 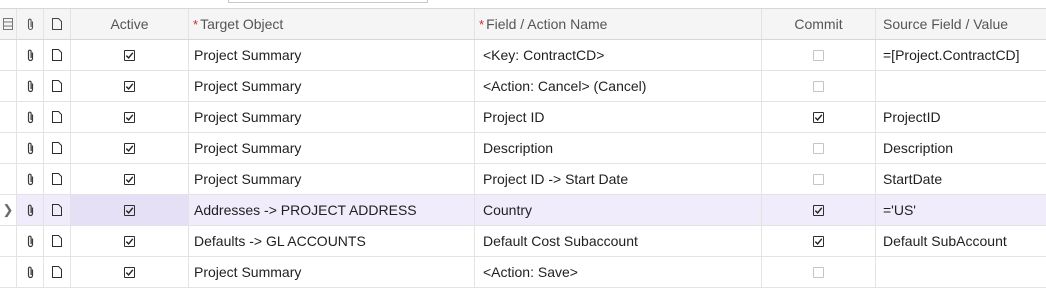 I want to click on field-action-cell: <Key: ContractCD>, so click(x=618, y=55).